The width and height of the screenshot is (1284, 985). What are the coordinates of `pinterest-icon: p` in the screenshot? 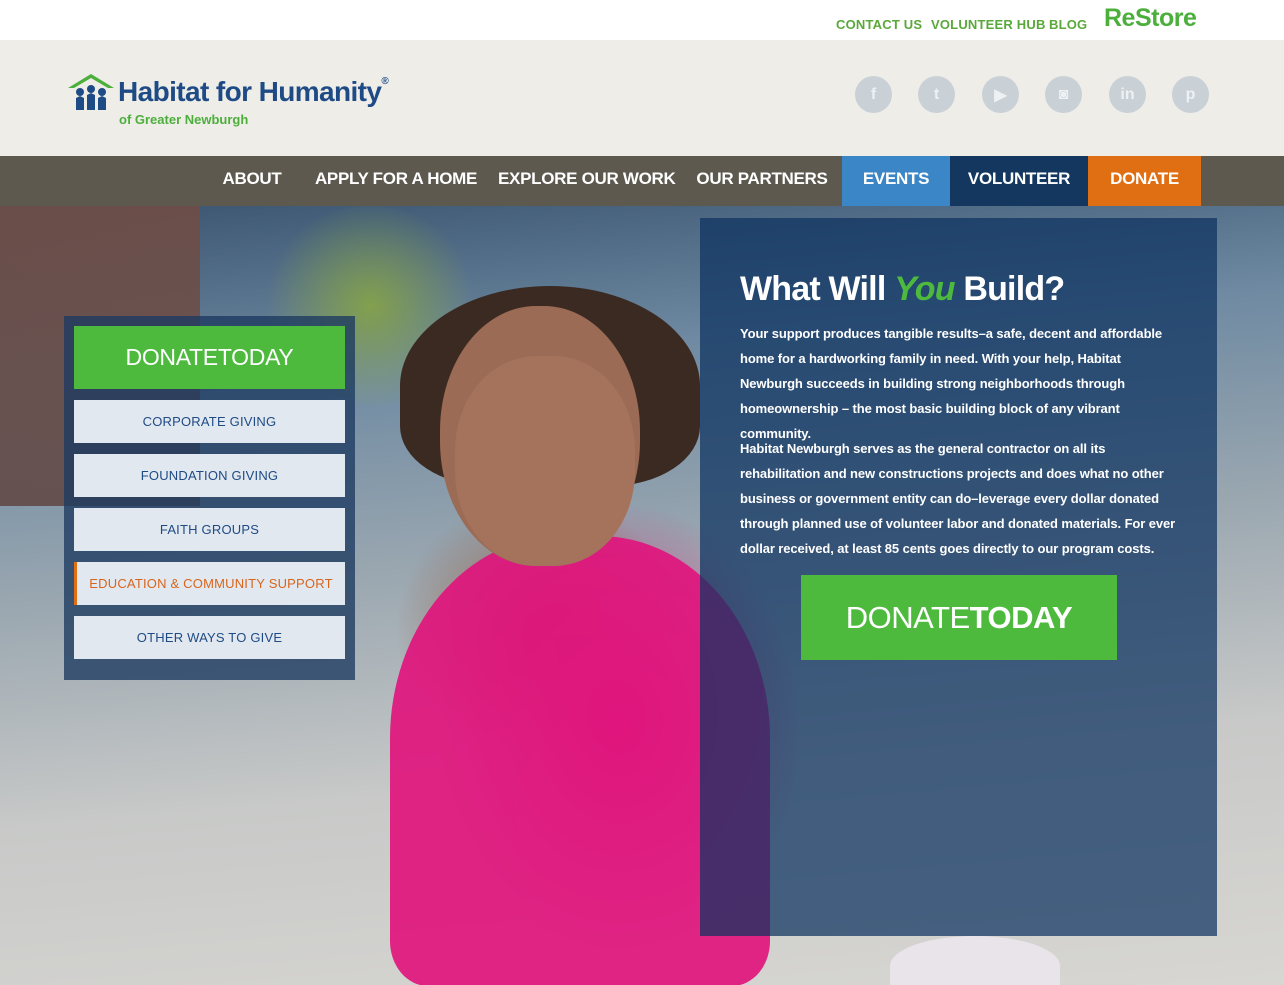 It's located at (1190, 94).